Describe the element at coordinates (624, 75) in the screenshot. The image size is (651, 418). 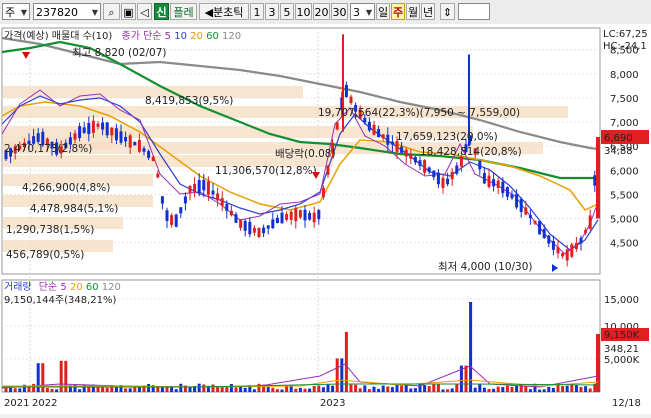
I see `price-tick-label: 8,000` at that location.